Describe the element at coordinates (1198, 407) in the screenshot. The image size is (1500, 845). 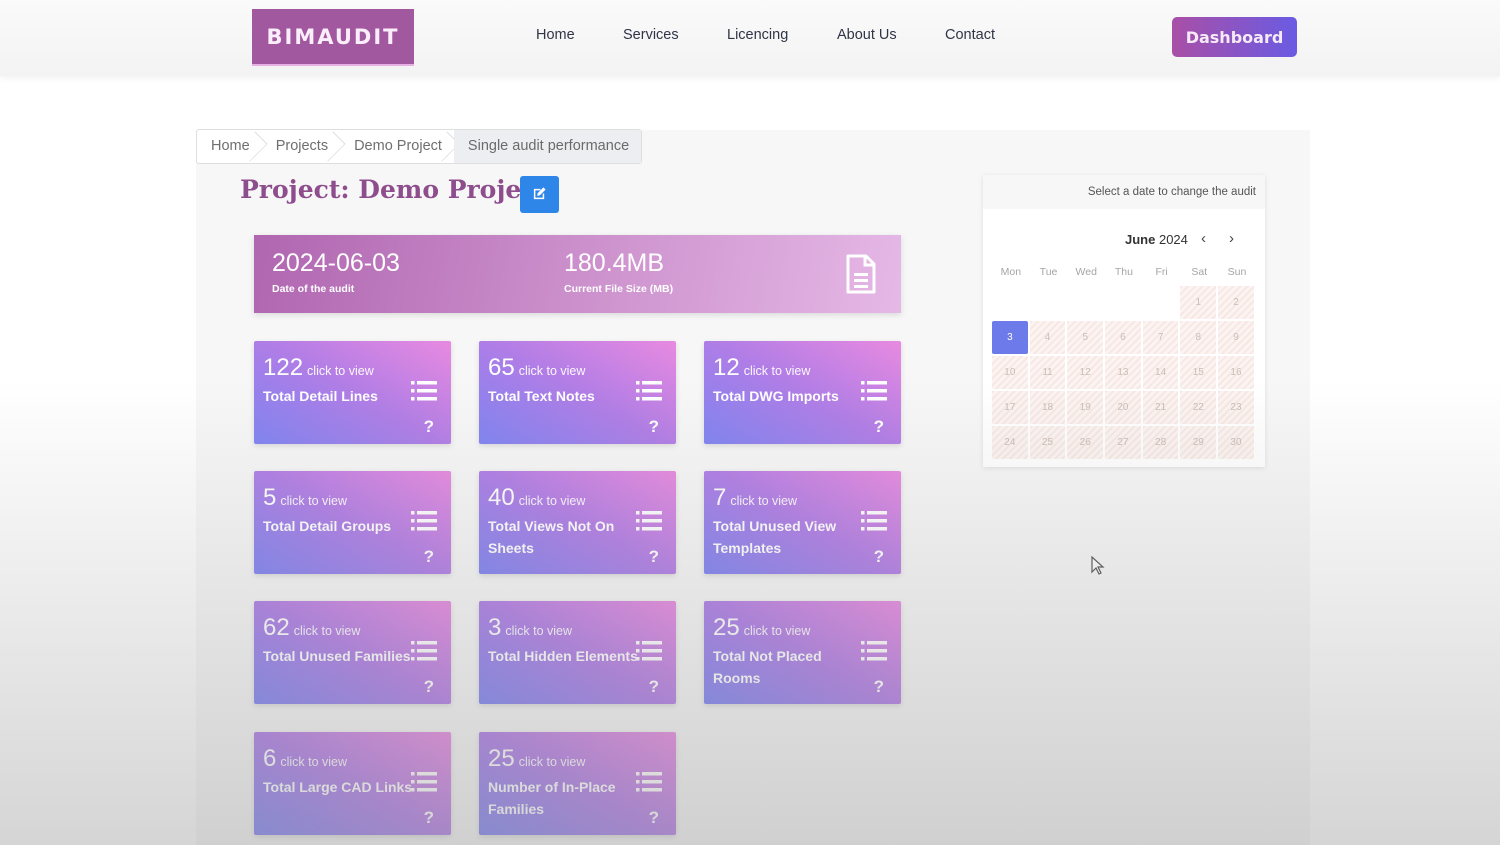
I see `calendar-day-disabled: 22` at that location.